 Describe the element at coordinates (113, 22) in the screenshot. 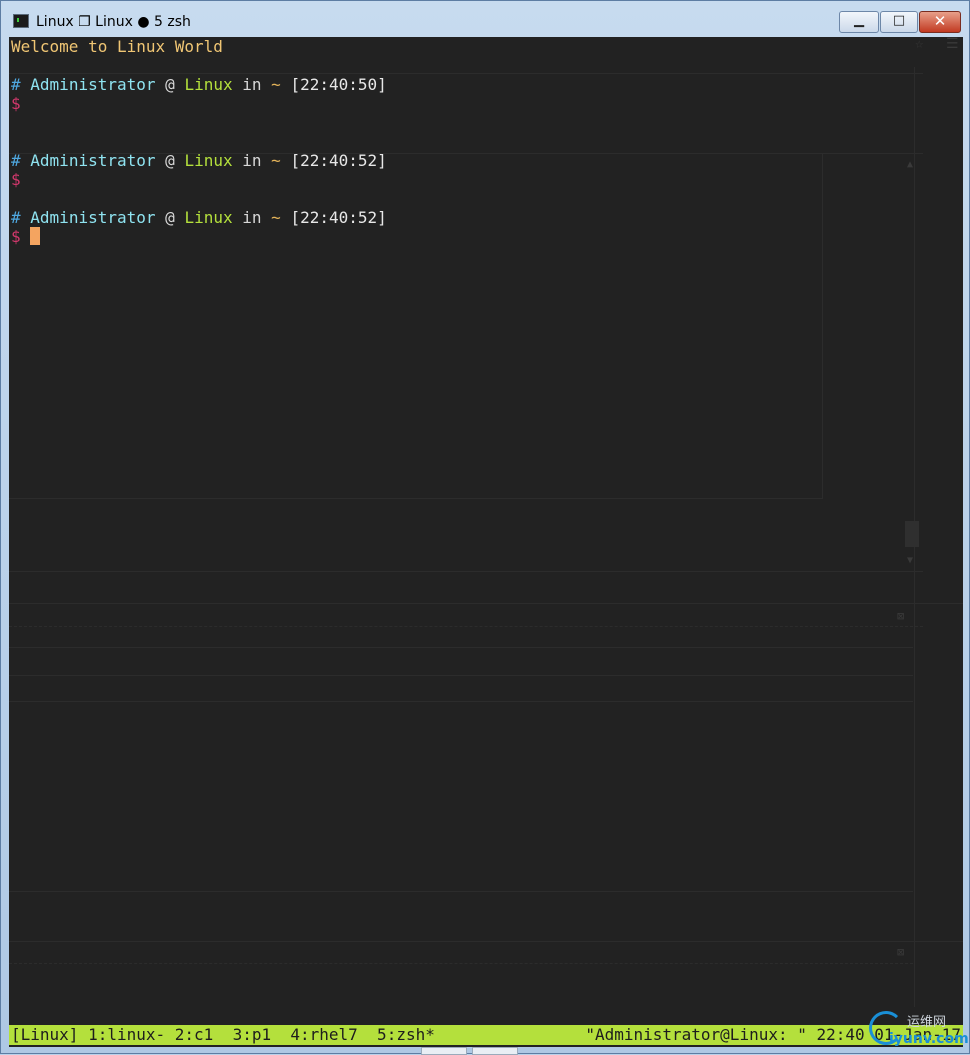

I see `window-title: Linux ❐ Linux ● 5 zsh` at that location.